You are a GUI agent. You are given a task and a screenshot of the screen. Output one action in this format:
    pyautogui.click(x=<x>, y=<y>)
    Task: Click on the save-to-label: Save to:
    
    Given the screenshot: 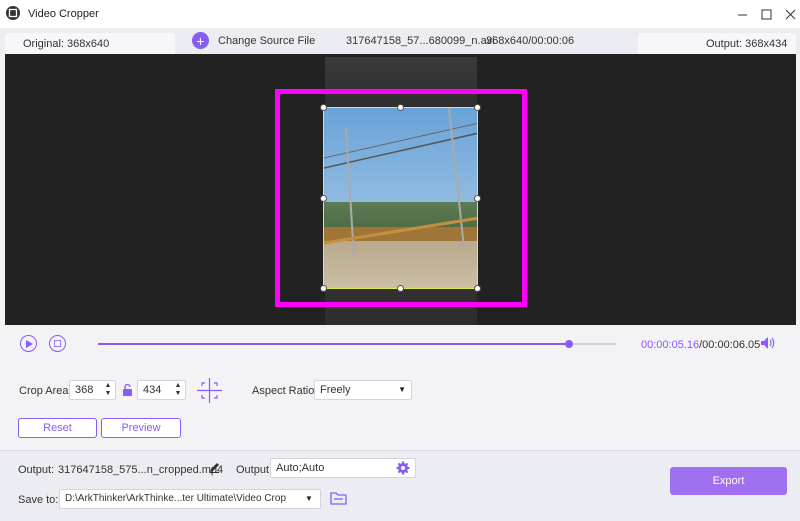 What is the action you would take?
    pyautogui.click(x=38, y=500)
    